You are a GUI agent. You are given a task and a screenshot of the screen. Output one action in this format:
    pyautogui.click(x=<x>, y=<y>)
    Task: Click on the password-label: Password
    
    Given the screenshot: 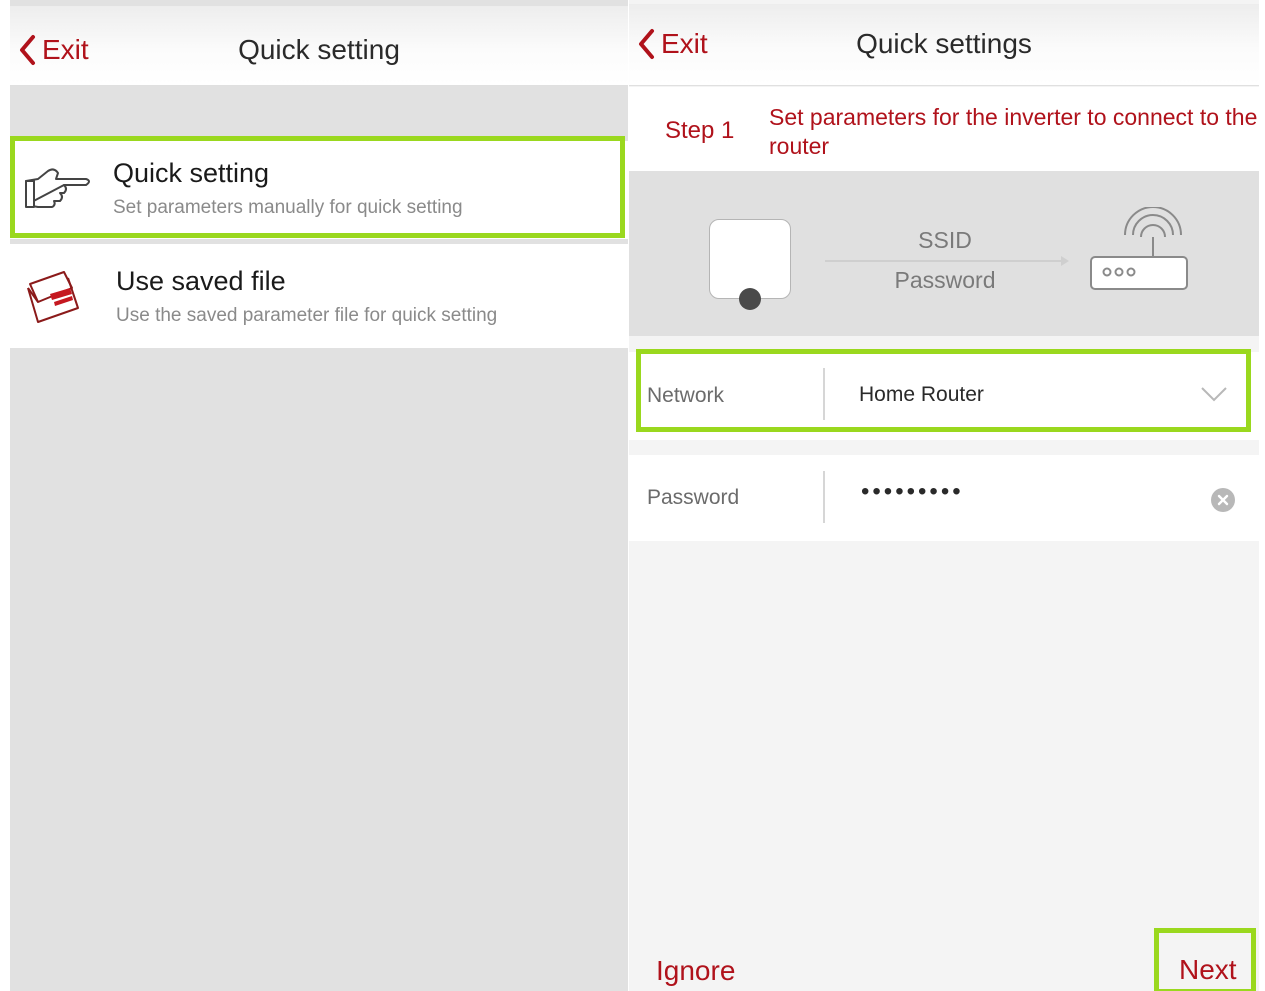 What is the action you would take?
    pyautogui.click(x=693, y=497)
    